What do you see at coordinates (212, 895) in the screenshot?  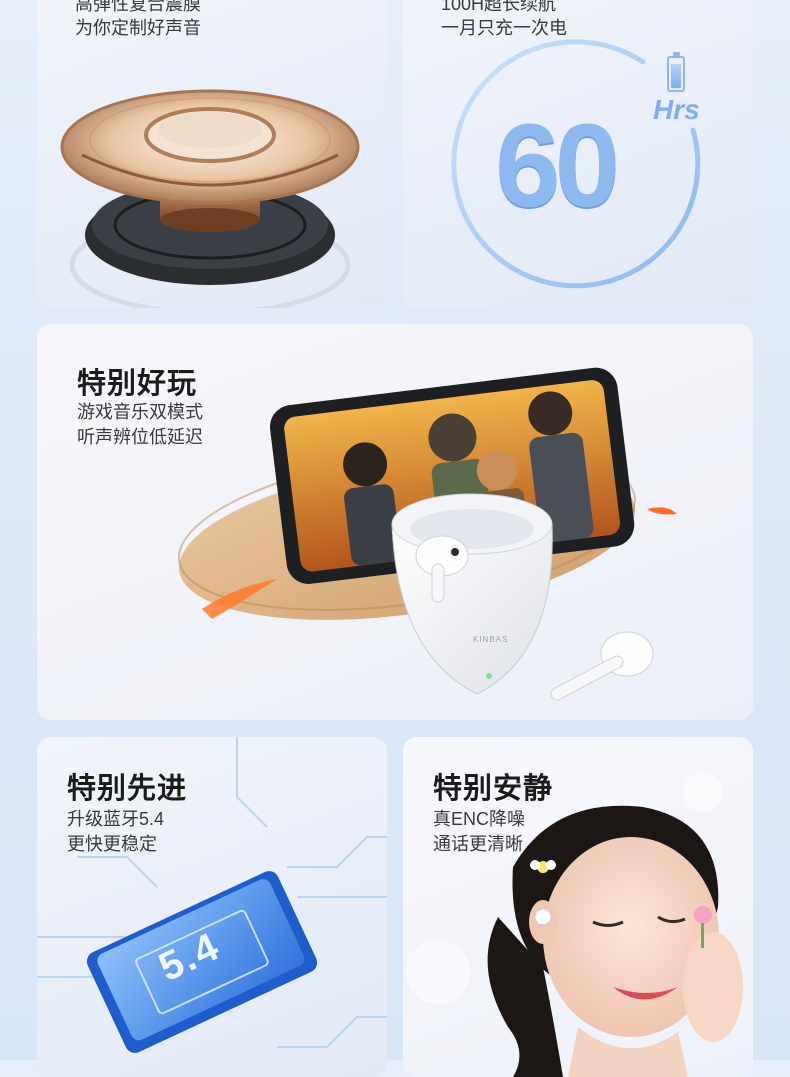 I see `chip-image` at bounding box center [212, 895].